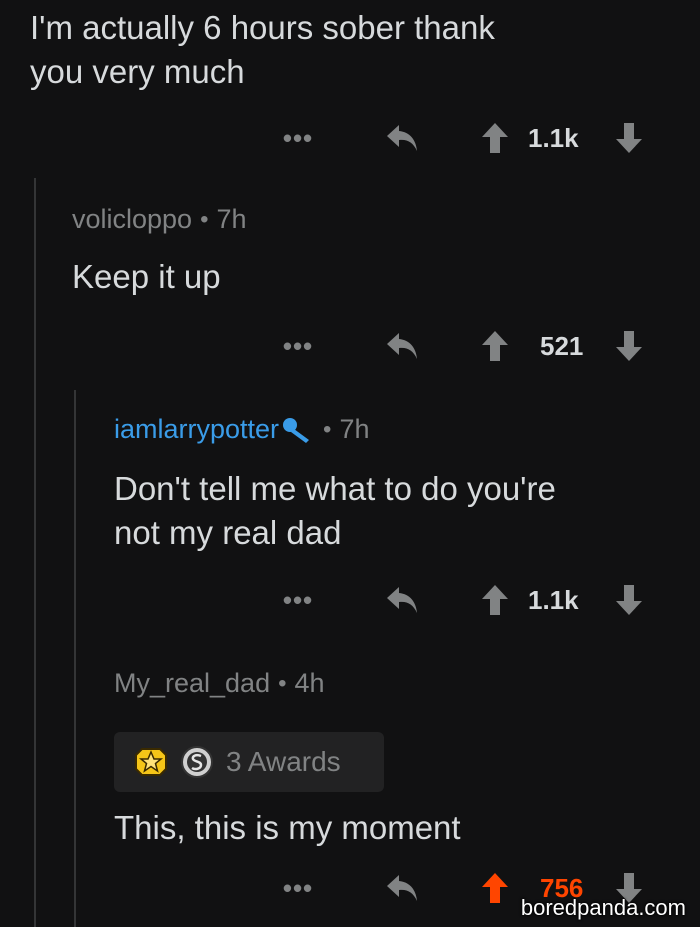  I want to click on comment-my-real-dad: My_real_dad • 4h, so click(399, 683).